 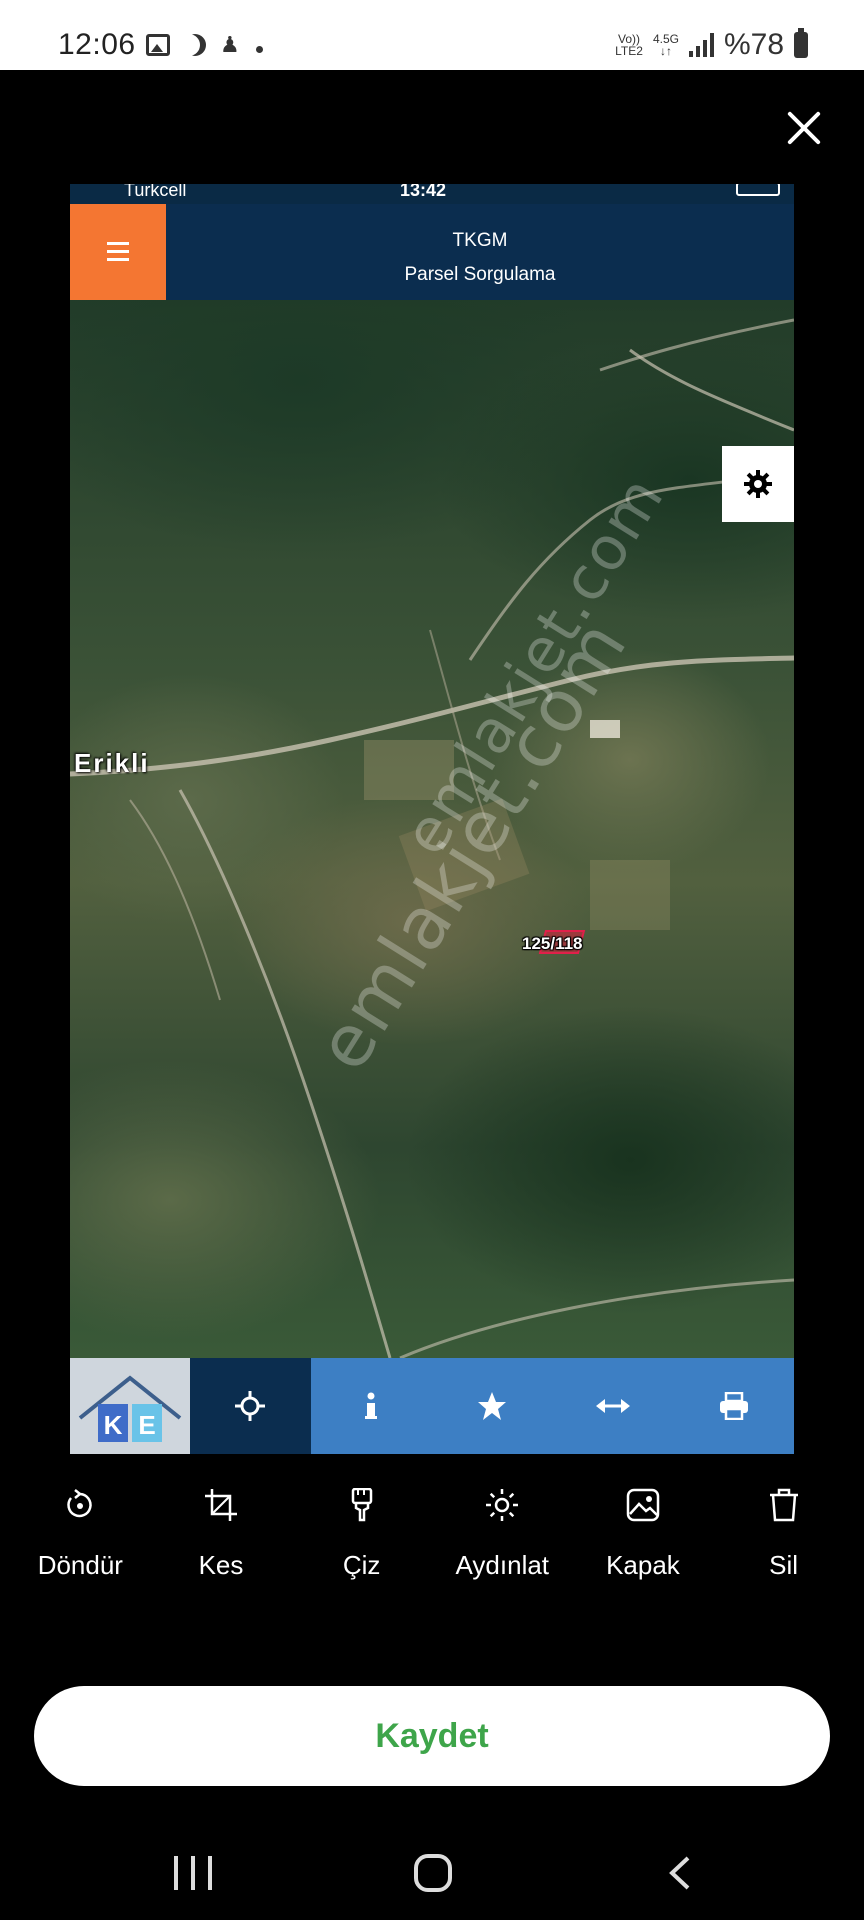 I want to click on recents-icon, so click(x=193, y=1873).